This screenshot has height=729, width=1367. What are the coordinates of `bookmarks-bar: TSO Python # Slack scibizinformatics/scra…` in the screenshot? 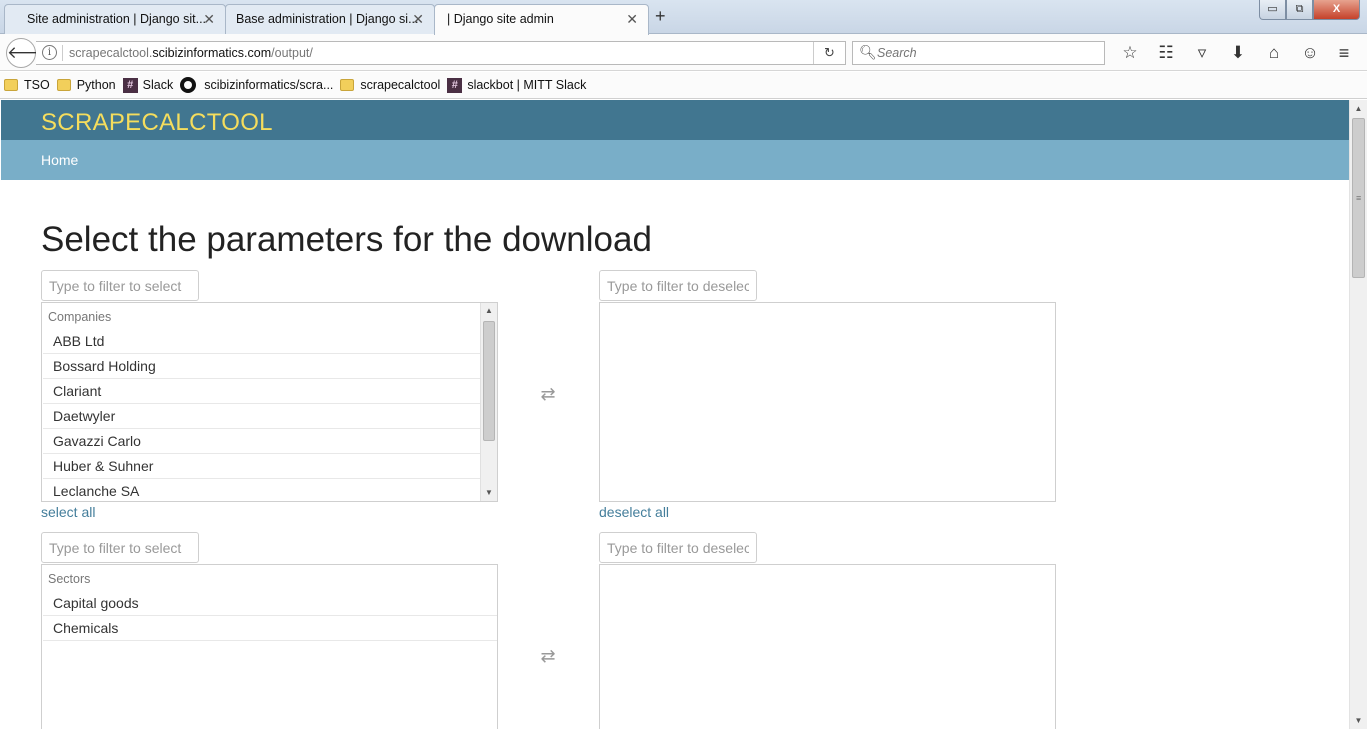 It's located at (683, 85).